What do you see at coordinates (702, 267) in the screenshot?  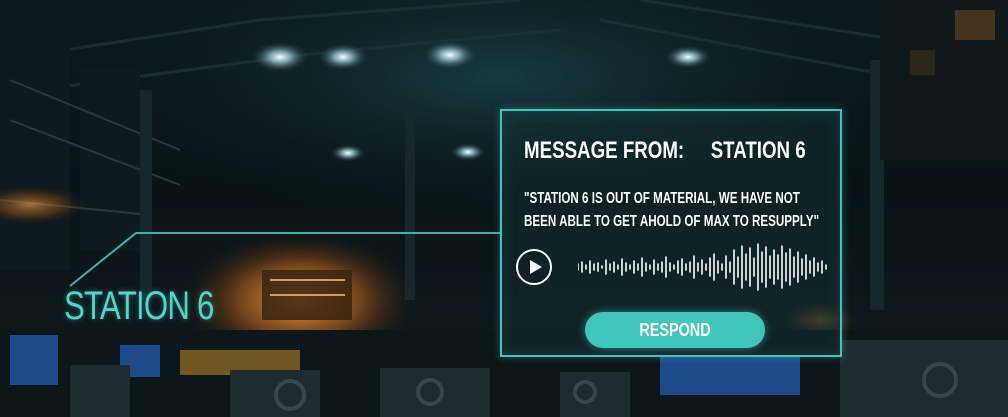 I see `audio-waveform` at bounding box center [702, 267].